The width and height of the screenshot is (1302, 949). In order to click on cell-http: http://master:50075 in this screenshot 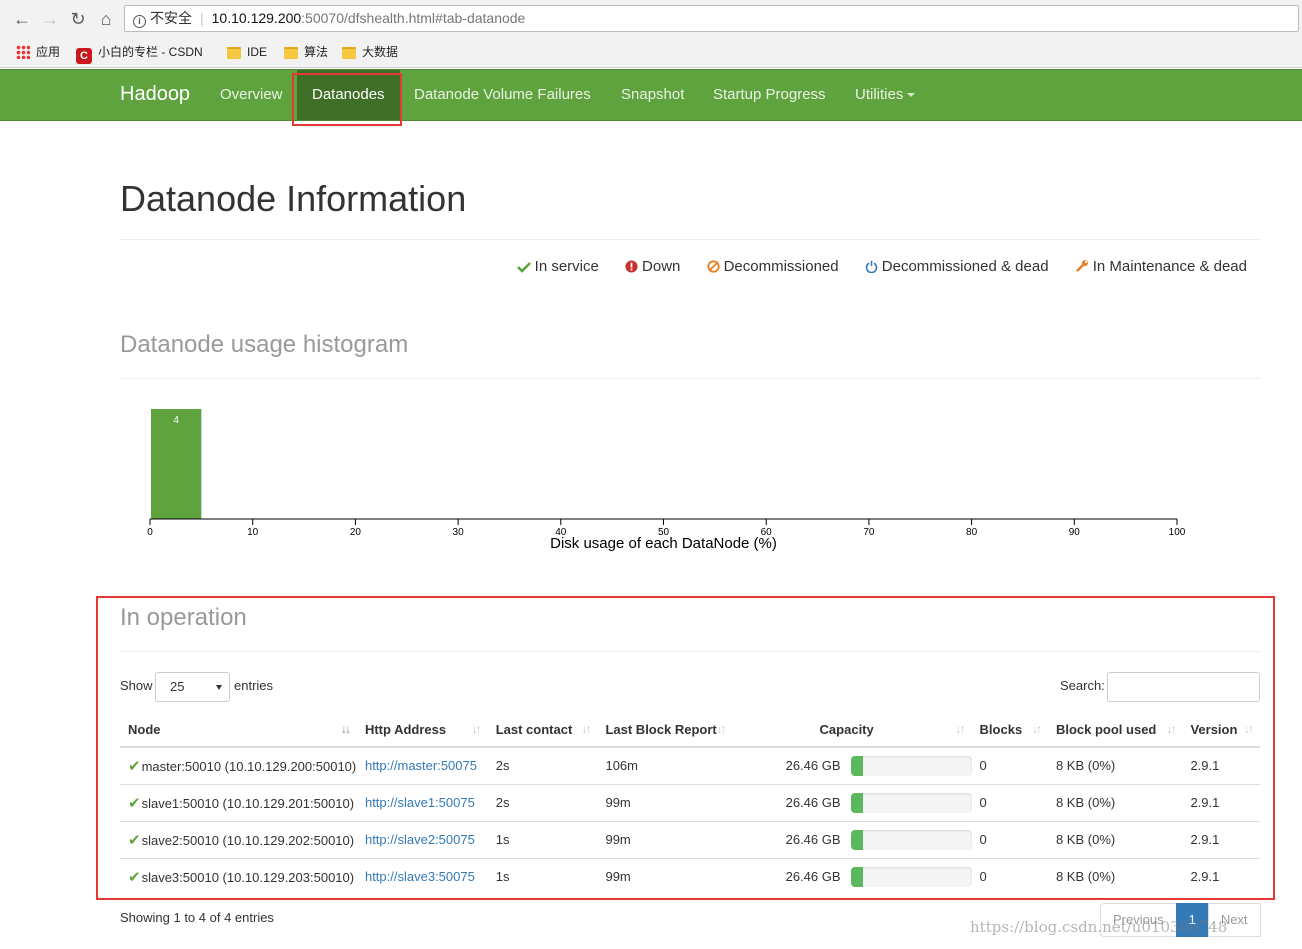, I will do `click(422, 765)`.